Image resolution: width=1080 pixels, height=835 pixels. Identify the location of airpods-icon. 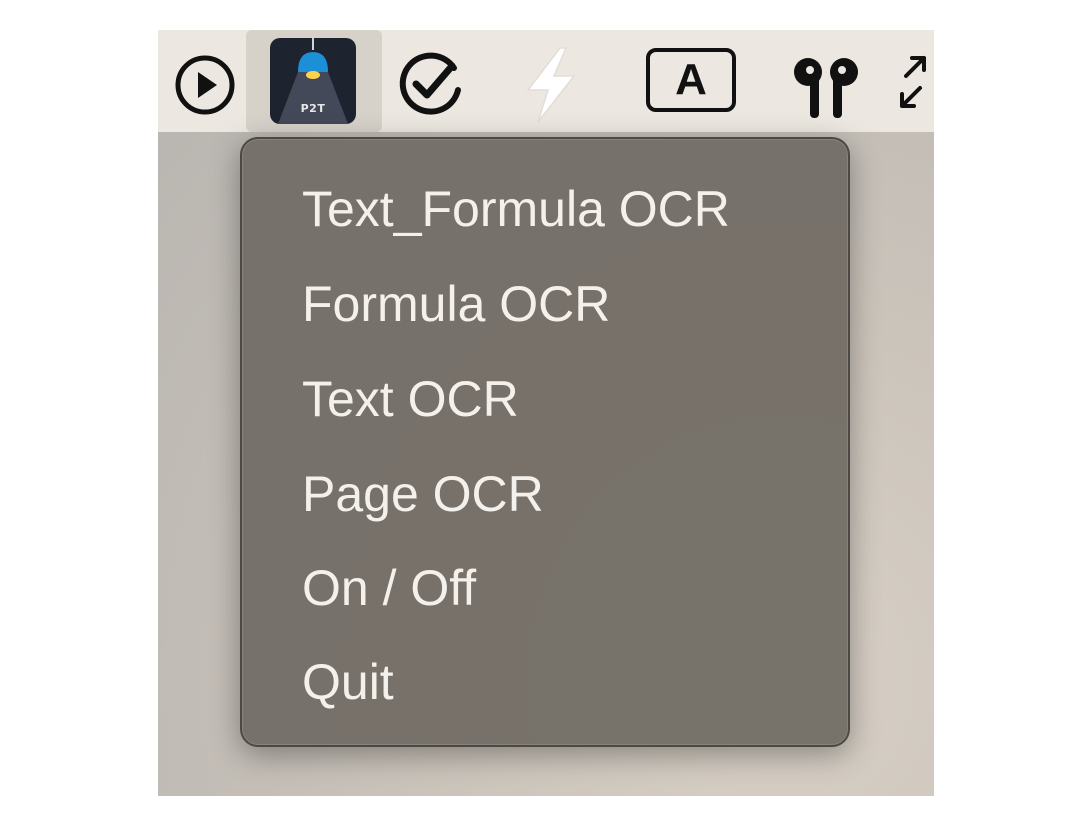
(827, 86).